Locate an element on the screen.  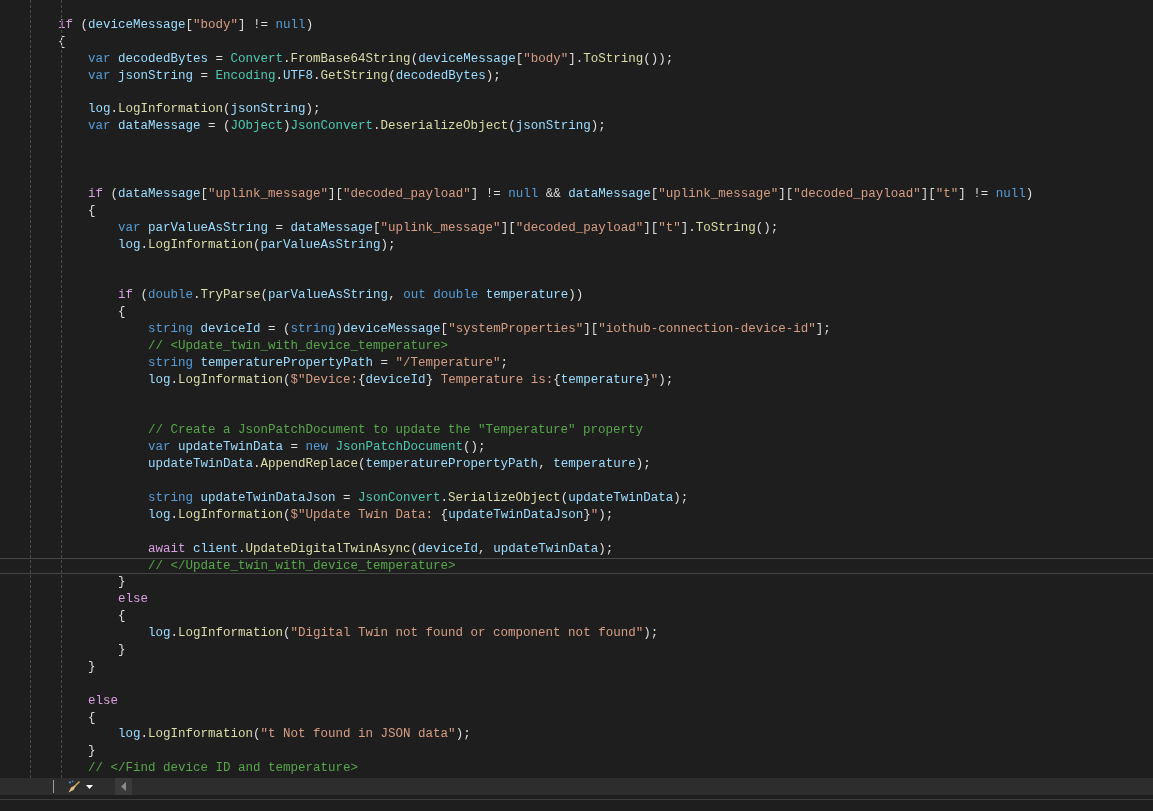
arrow-left-icon is located at coordinates (123, 786).